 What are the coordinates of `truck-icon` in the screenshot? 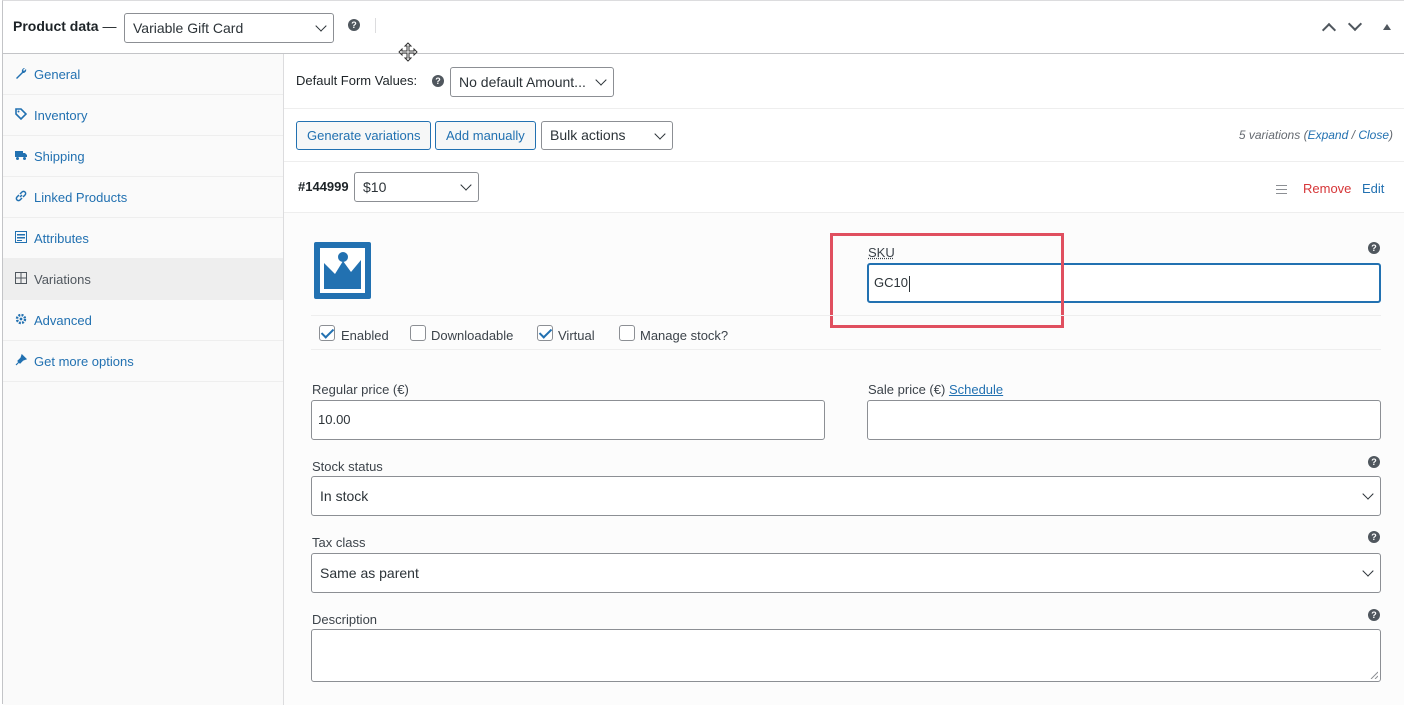 It's located at (21, 155).